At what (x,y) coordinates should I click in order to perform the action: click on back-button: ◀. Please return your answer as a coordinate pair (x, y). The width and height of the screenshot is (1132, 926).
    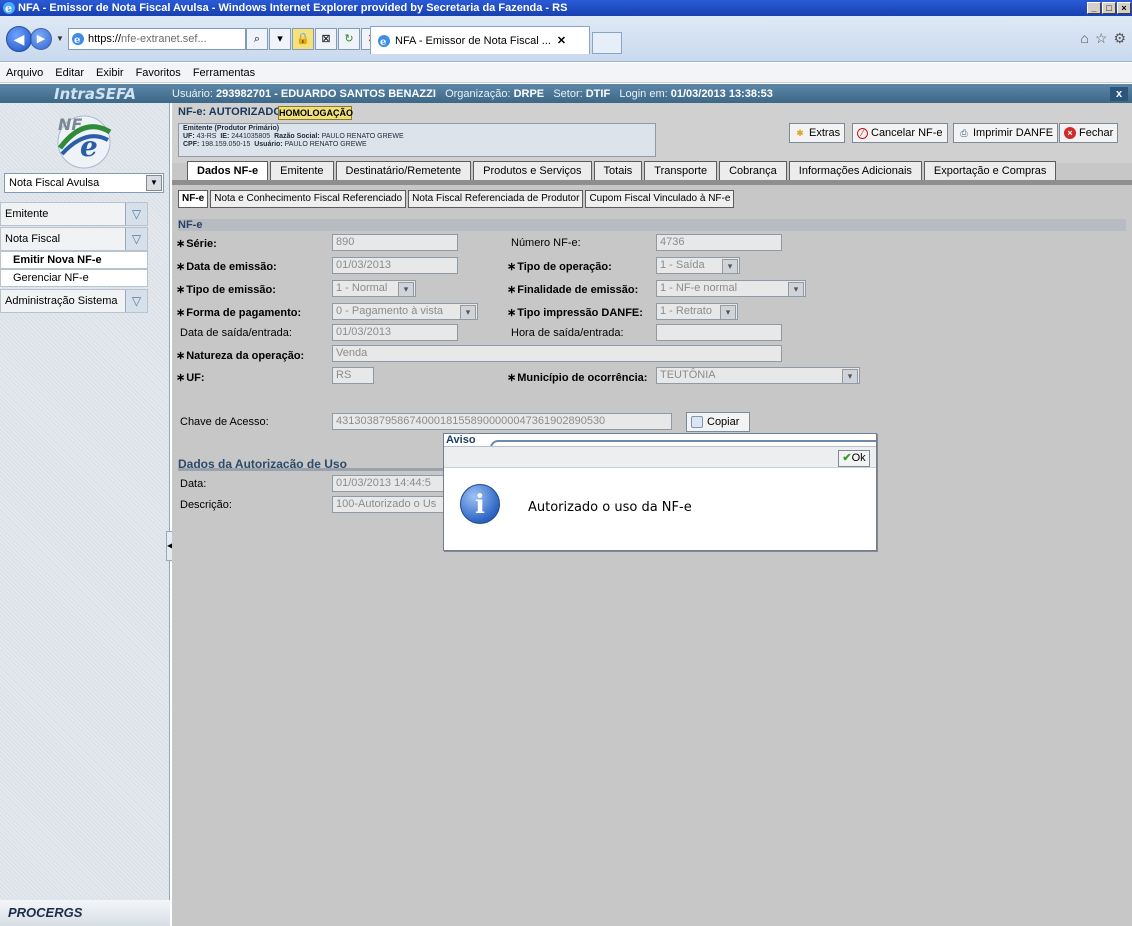
    Looking at the image, I should click on (19, 39).